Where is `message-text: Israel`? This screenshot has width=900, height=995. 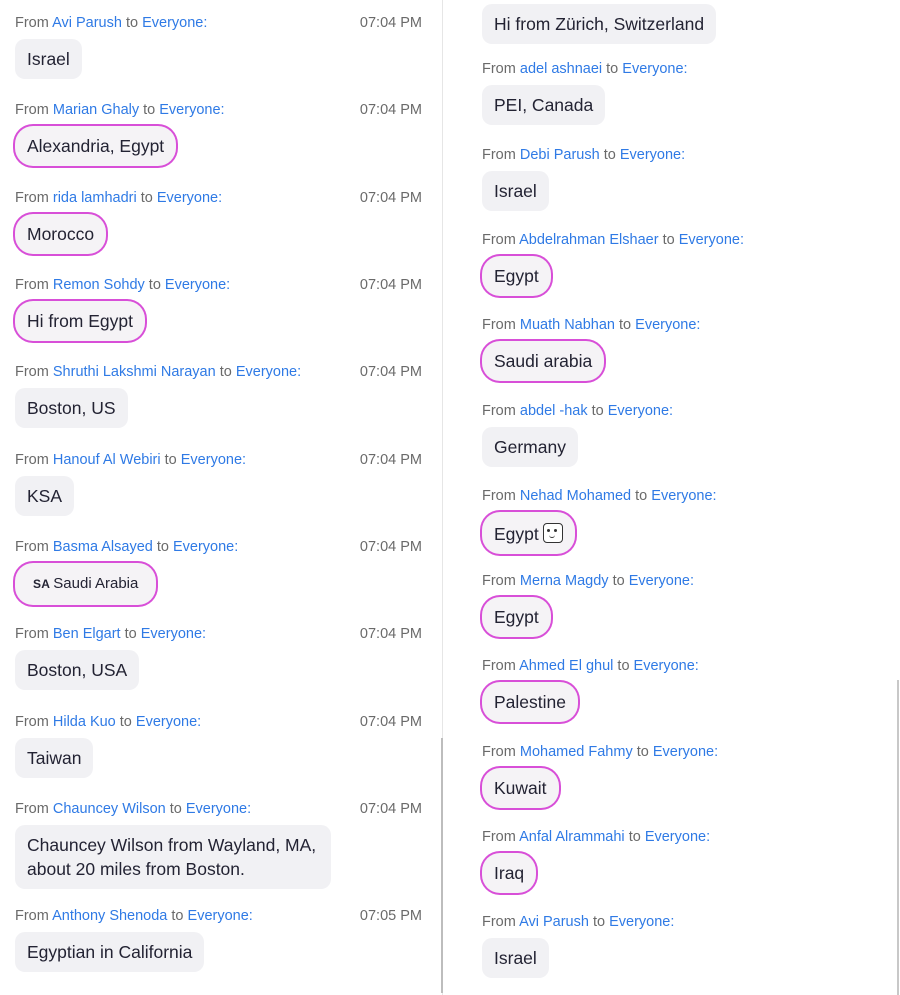 message-text: Israel is located at coordinates (515, 191).